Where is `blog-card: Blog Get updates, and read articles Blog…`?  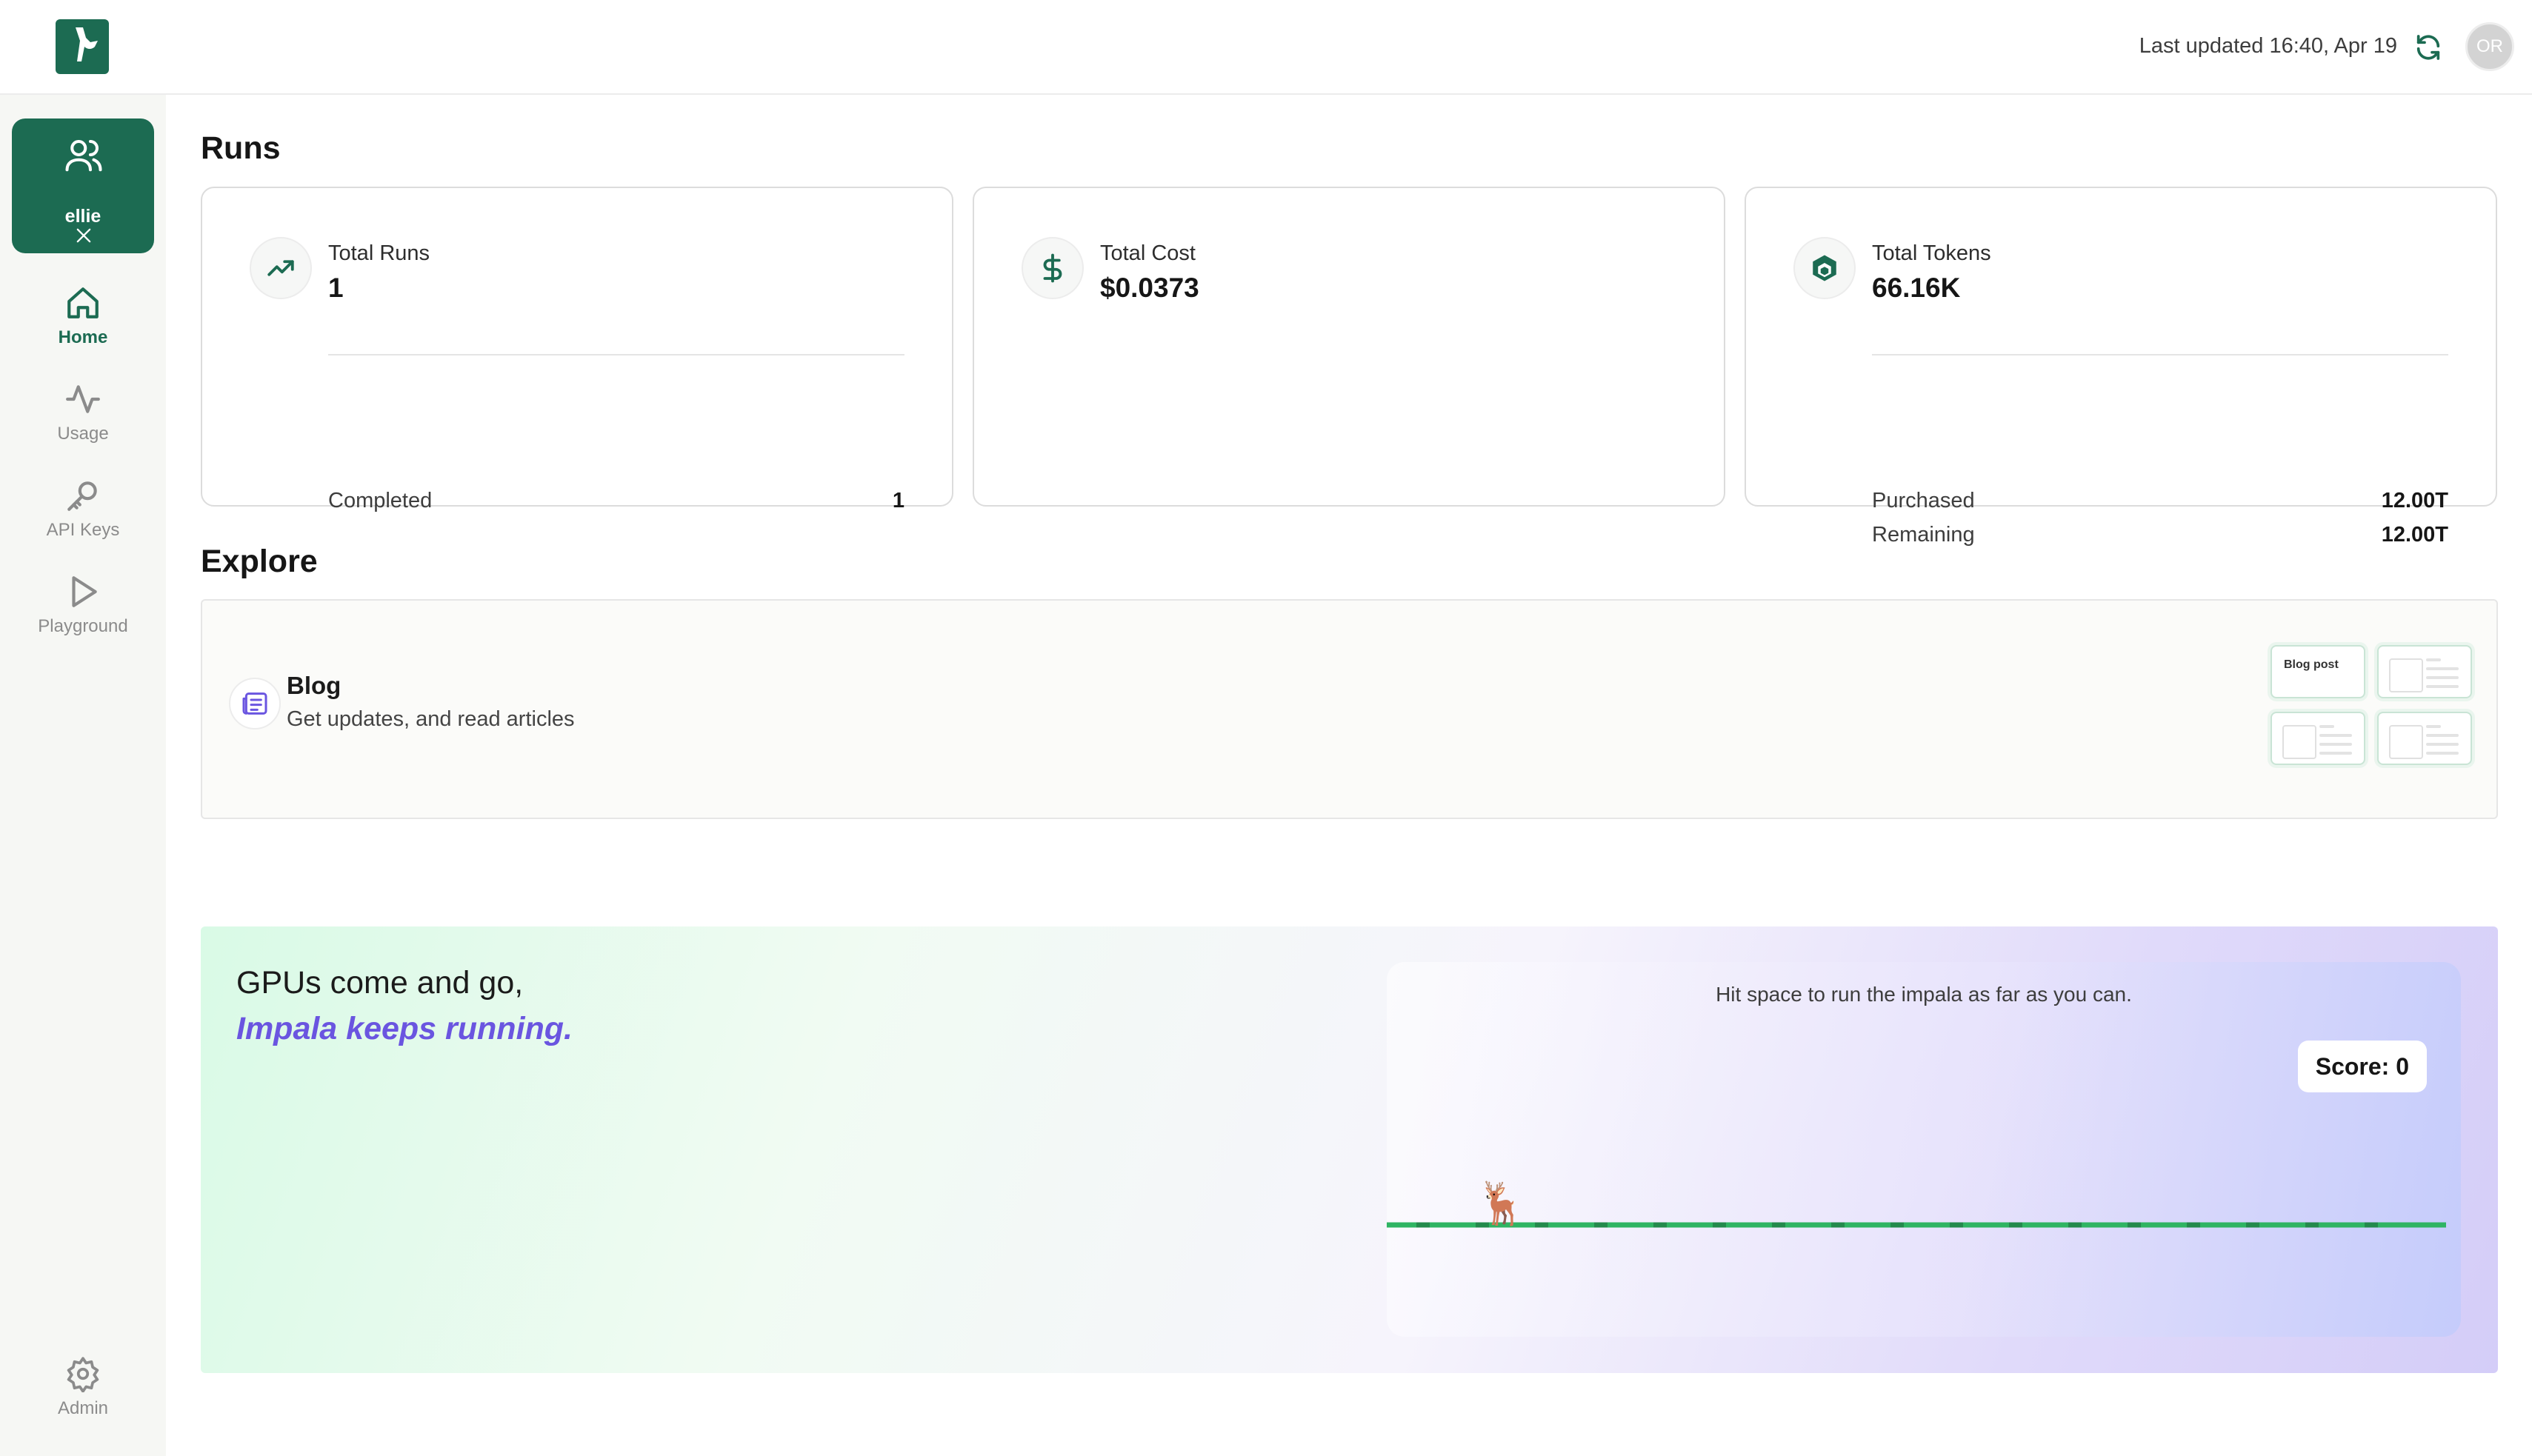 blog-card: Blog Get updates, and read articles Blog… is located at coordinates (1349, 709).